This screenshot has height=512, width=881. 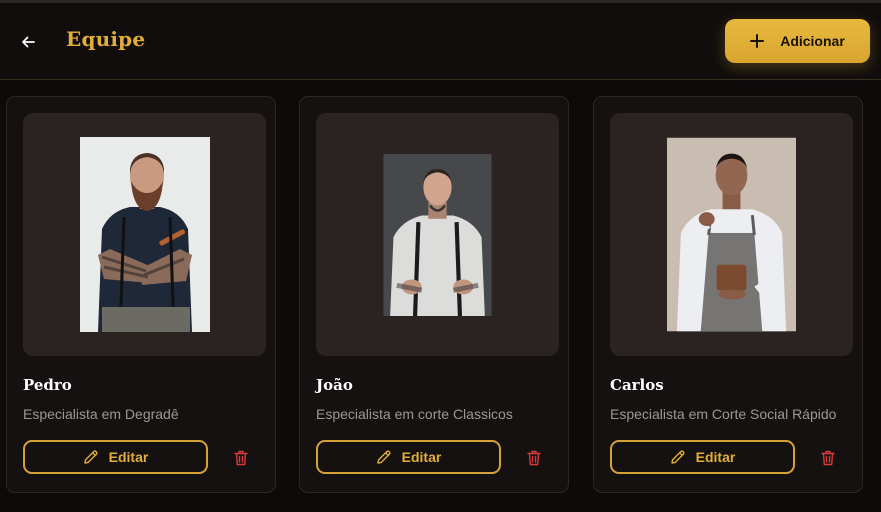 I want to click on page-title: Equipe, so click(x=106, y=39).